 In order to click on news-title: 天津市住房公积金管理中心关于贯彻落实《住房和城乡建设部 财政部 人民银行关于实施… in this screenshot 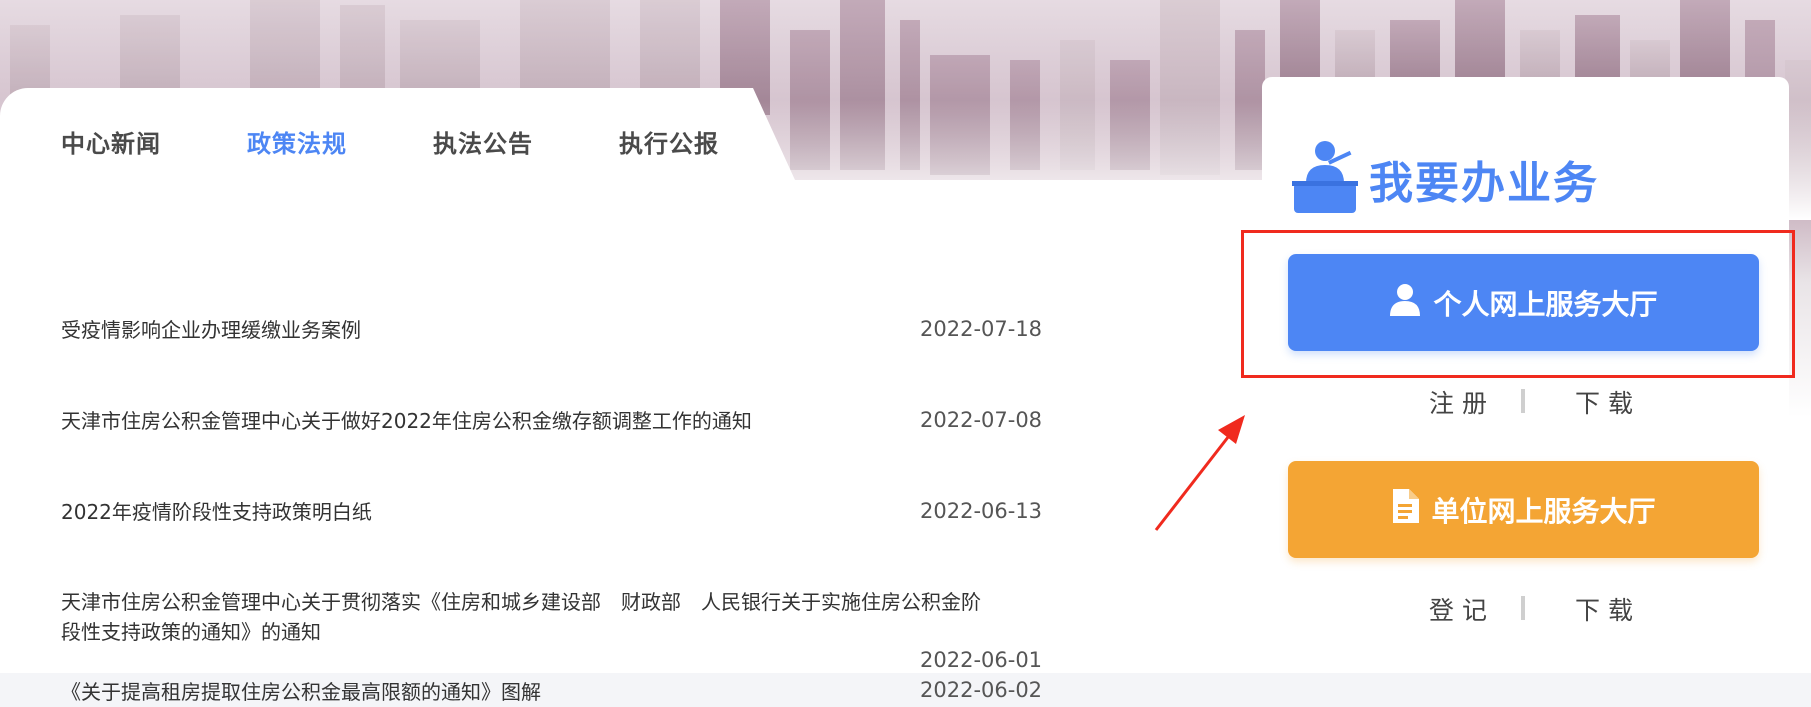, I will do `click(521, 602)`.